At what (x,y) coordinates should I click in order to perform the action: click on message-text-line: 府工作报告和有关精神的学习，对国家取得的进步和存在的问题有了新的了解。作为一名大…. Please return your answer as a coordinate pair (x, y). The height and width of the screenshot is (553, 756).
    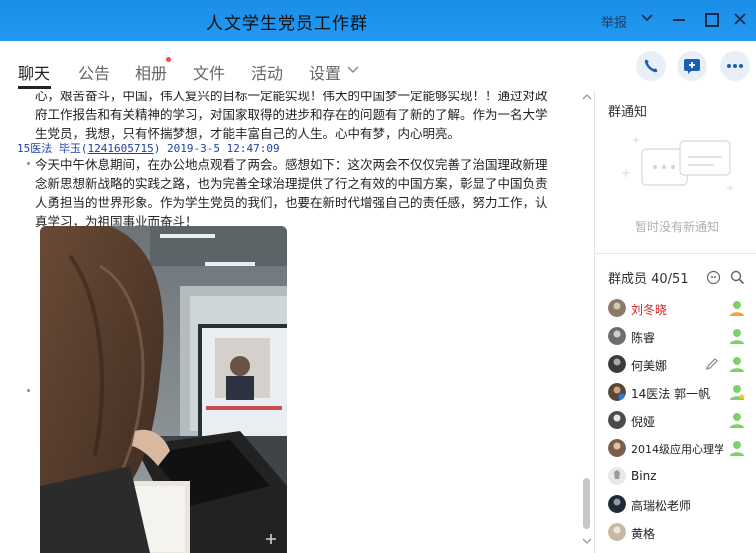
    Looking at the image, I should click on (291, 114).